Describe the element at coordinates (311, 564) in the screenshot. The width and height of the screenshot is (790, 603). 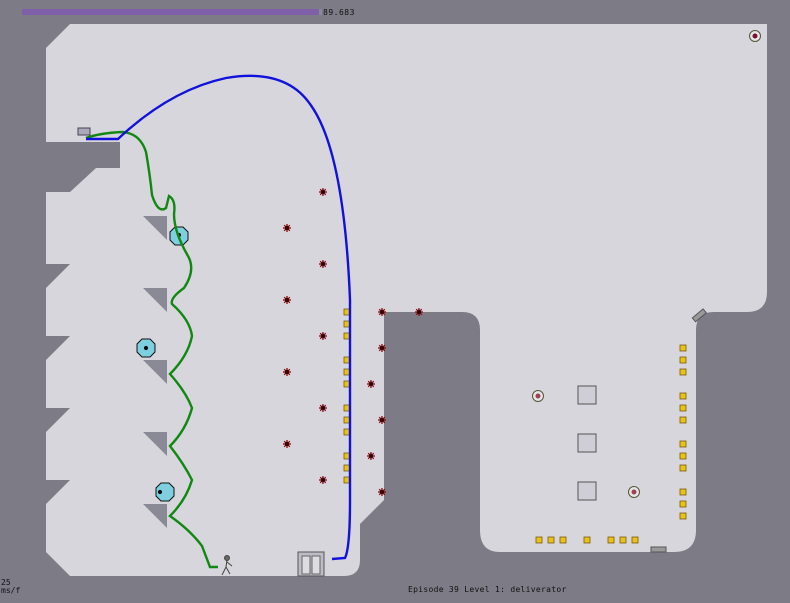
I see `exit-door` at that location.